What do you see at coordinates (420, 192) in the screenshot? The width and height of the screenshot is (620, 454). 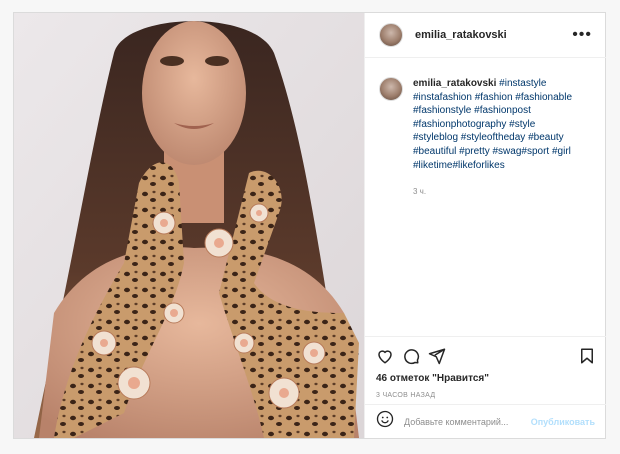 I see `caption-timestamp: 3 ч.` at bounding box center [420, 192].